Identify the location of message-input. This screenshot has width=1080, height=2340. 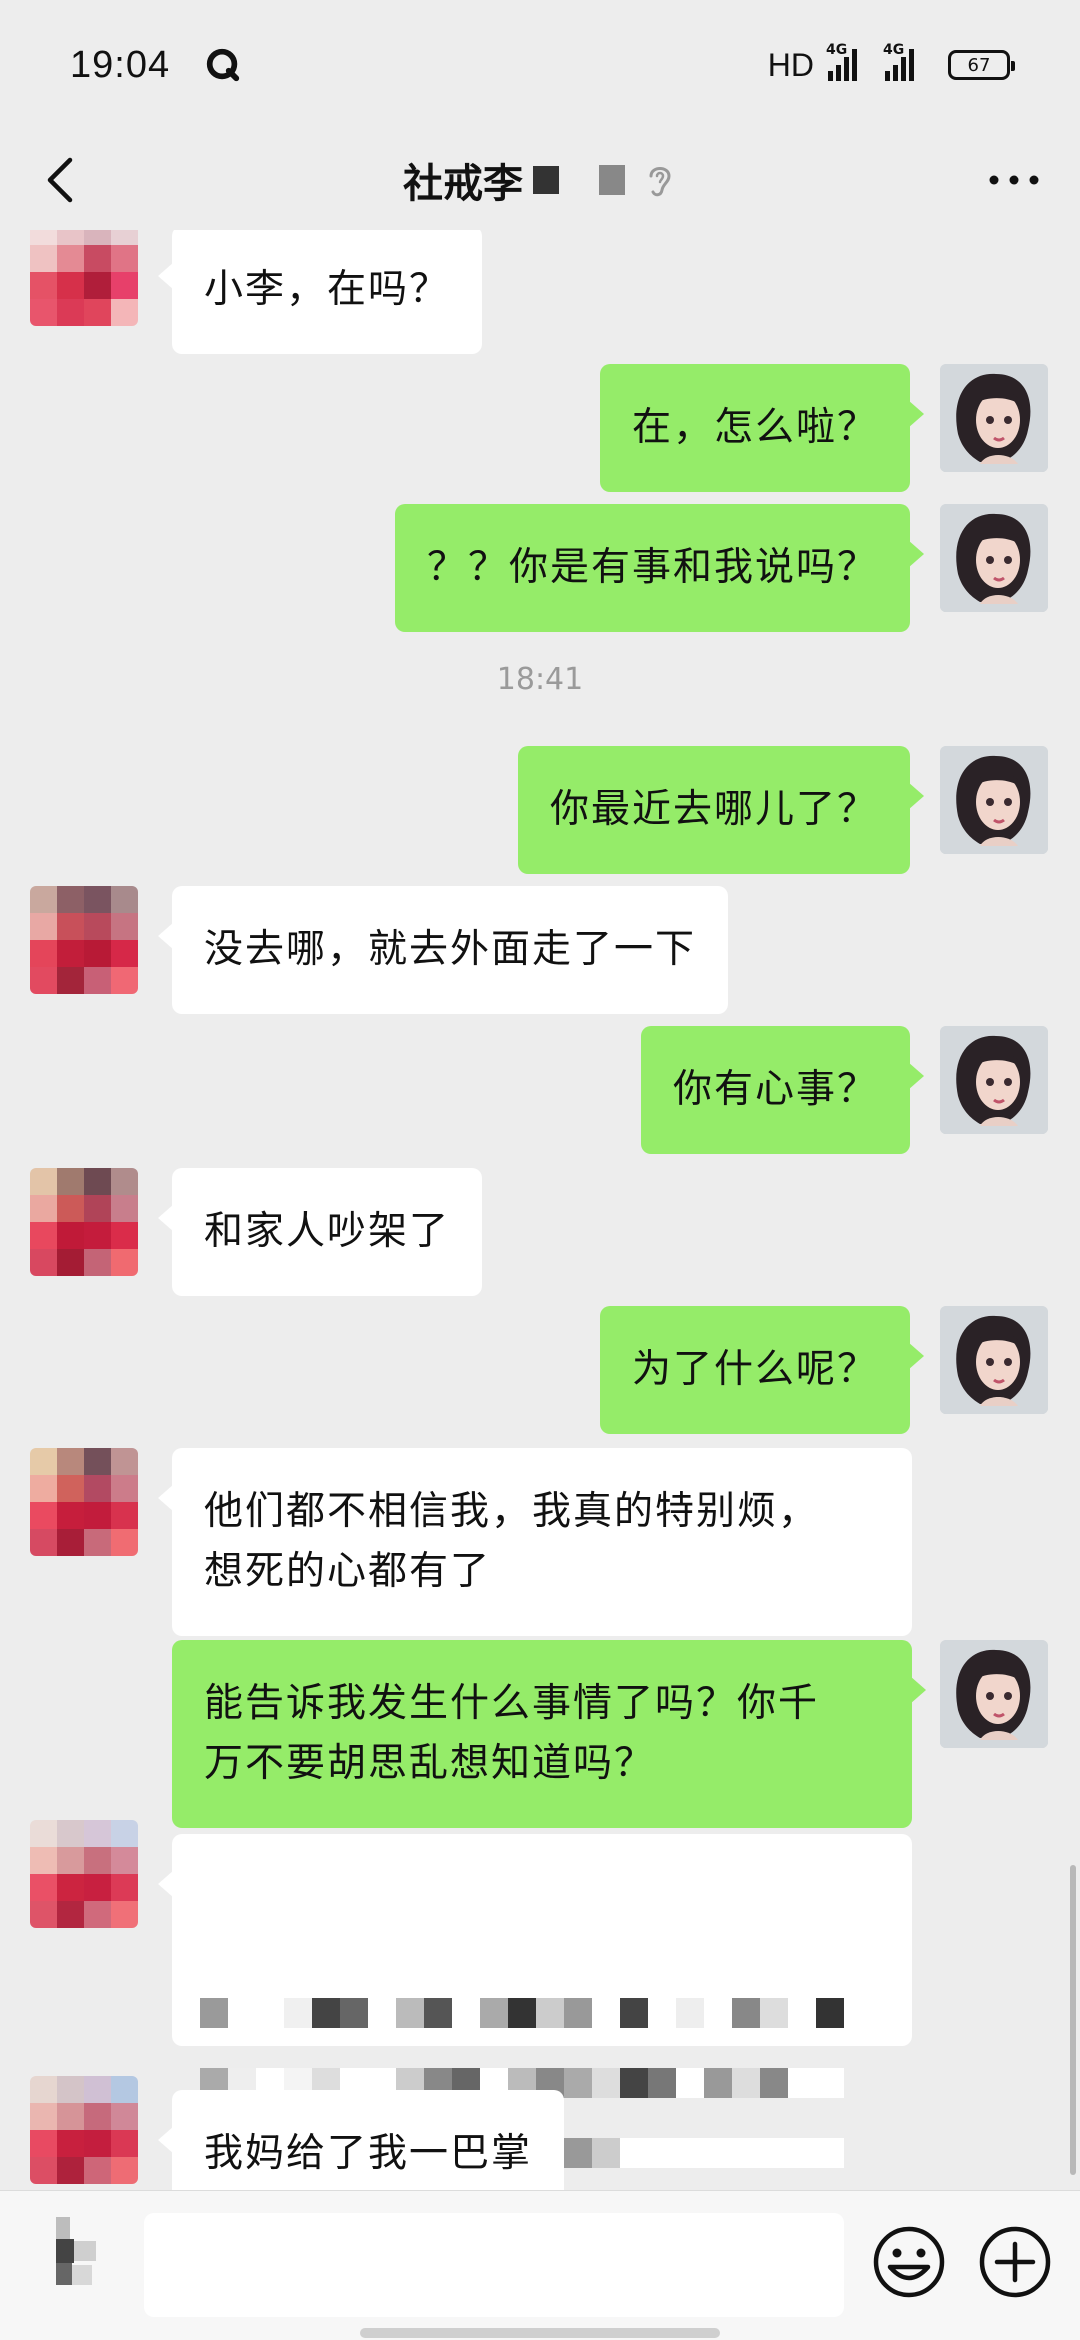
(494, 2265).